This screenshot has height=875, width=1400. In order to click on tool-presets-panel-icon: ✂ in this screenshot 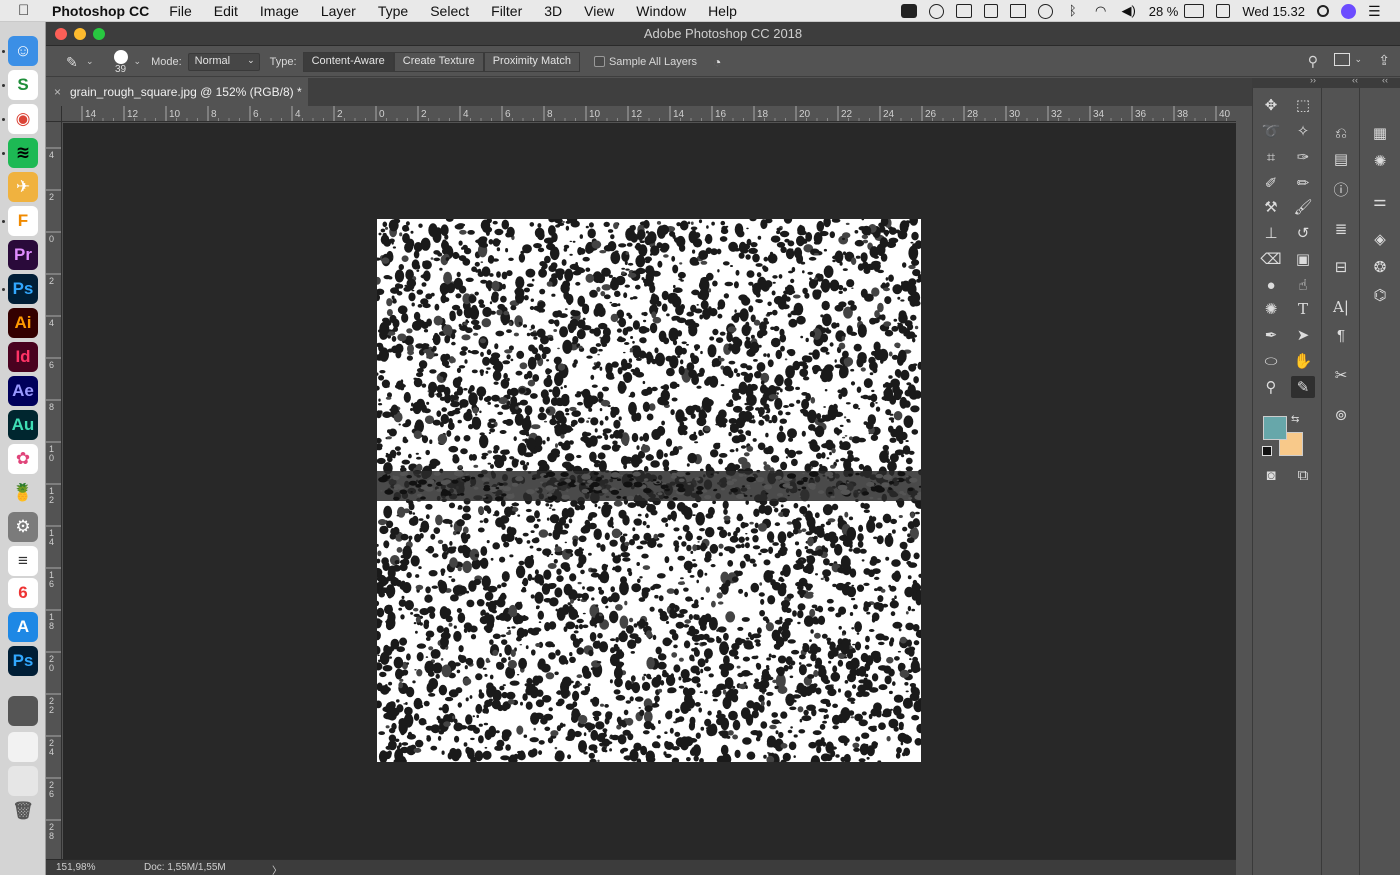, I will do `click(1341, 375)`.